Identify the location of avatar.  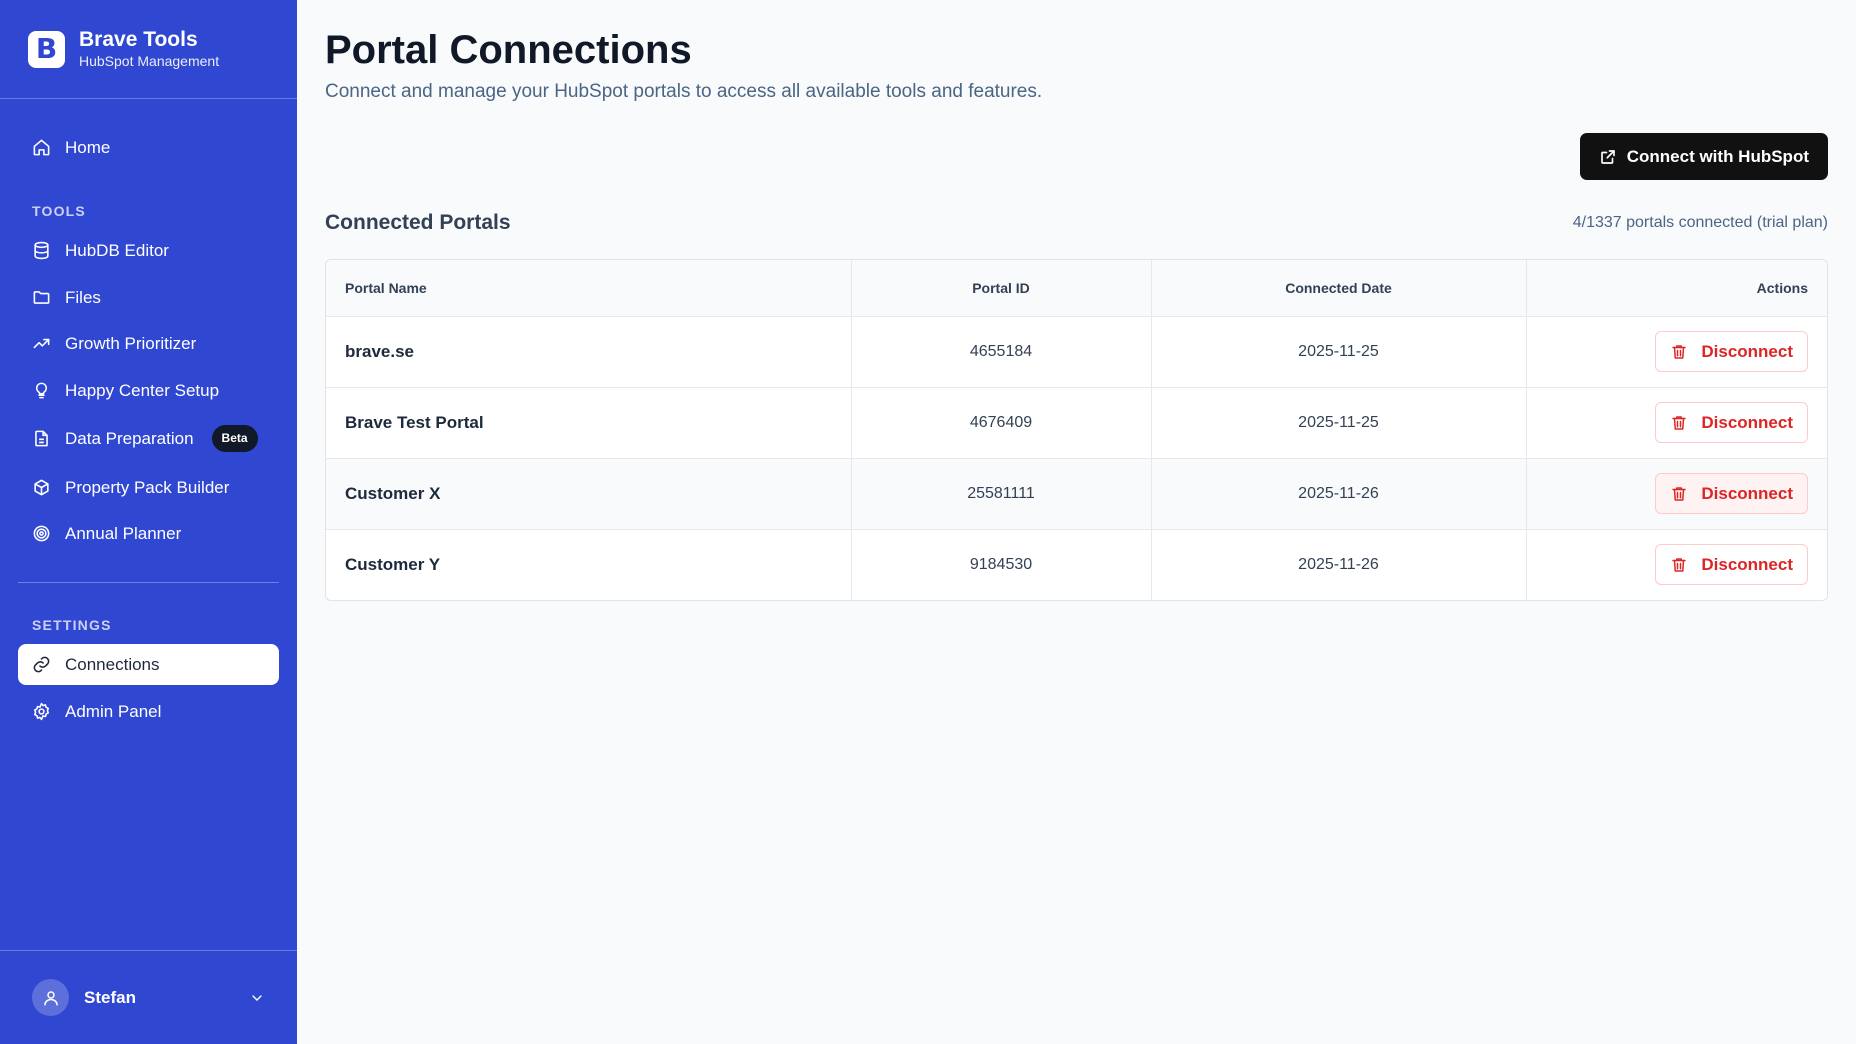
(50, 997).